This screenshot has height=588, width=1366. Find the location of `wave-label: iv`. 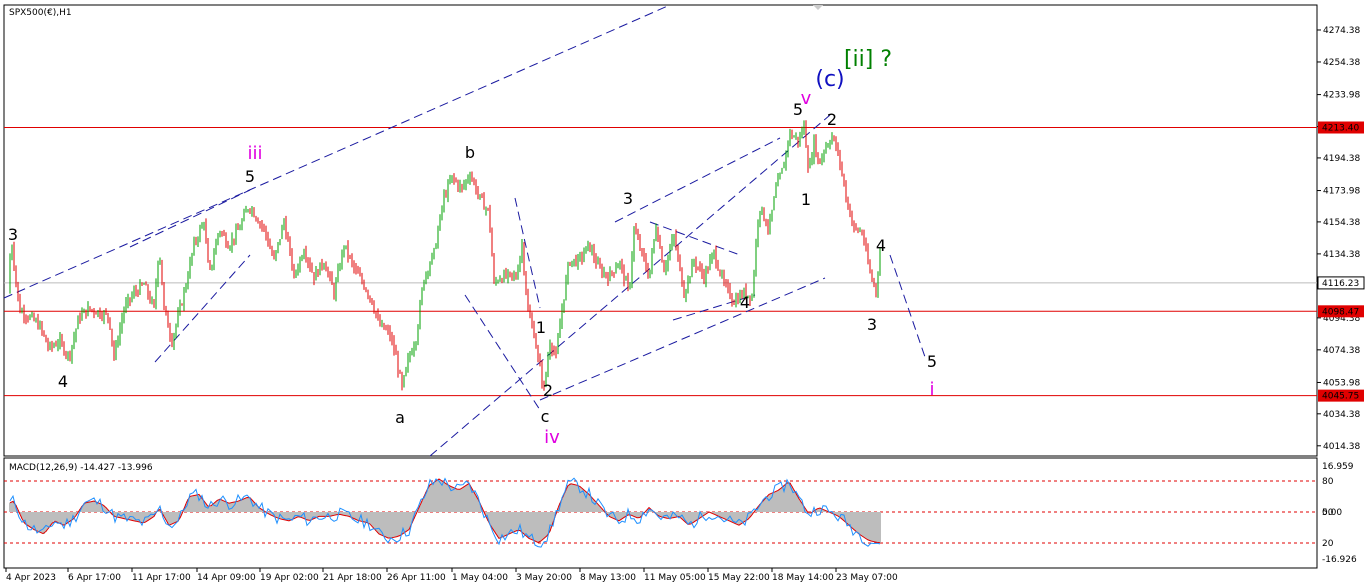

wave-label: iv is located at coordinates (552, 437).